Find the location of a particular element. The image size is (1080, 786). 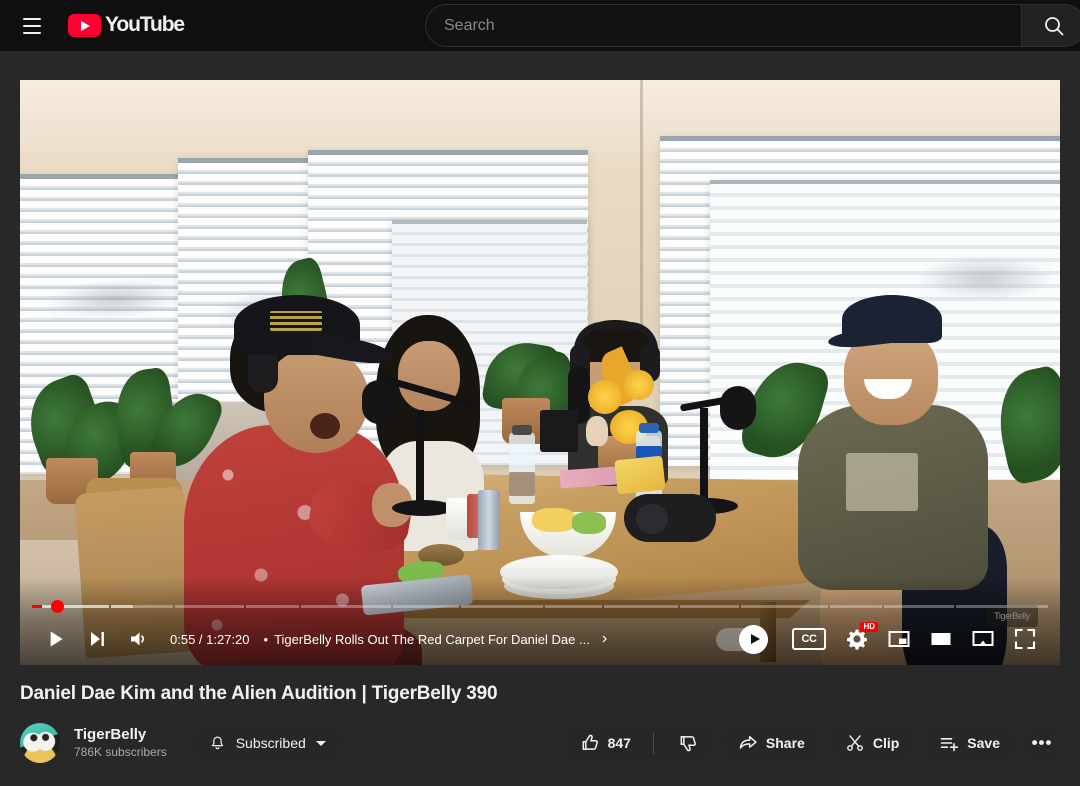

chevron-down-icon is located at coordinates (320, 743).